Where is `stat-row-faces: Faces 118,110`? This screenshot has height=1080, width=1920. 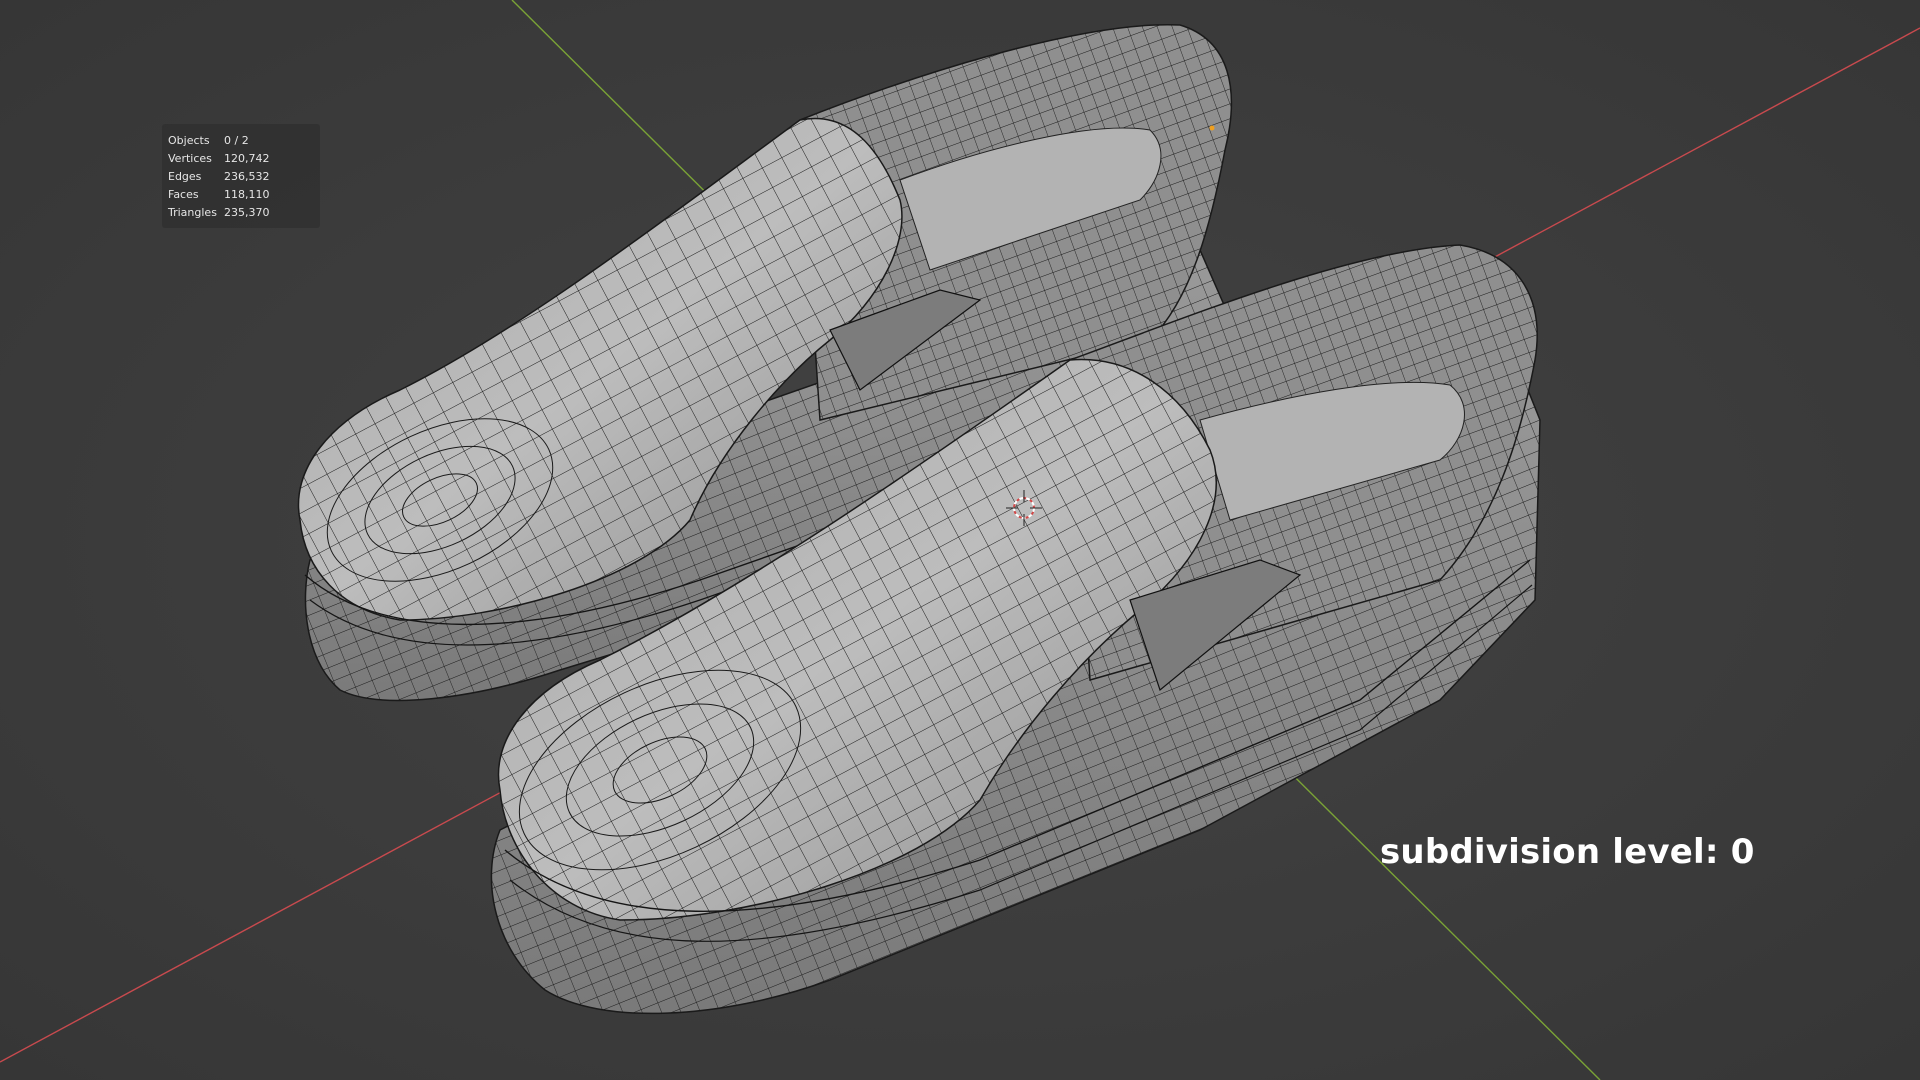
stat-row-faces: Faces 118,110 is located at coordinates (241, 195).